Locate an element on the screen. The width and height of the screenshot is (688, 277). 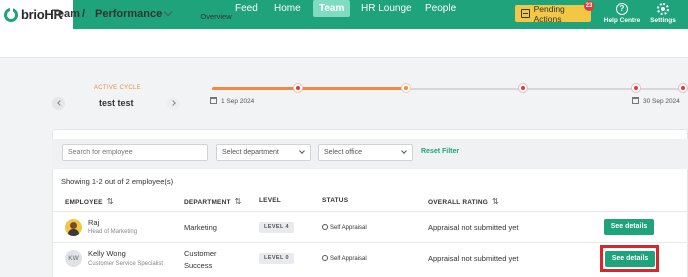
page-title: Performance is located at coordinates (129, 14).